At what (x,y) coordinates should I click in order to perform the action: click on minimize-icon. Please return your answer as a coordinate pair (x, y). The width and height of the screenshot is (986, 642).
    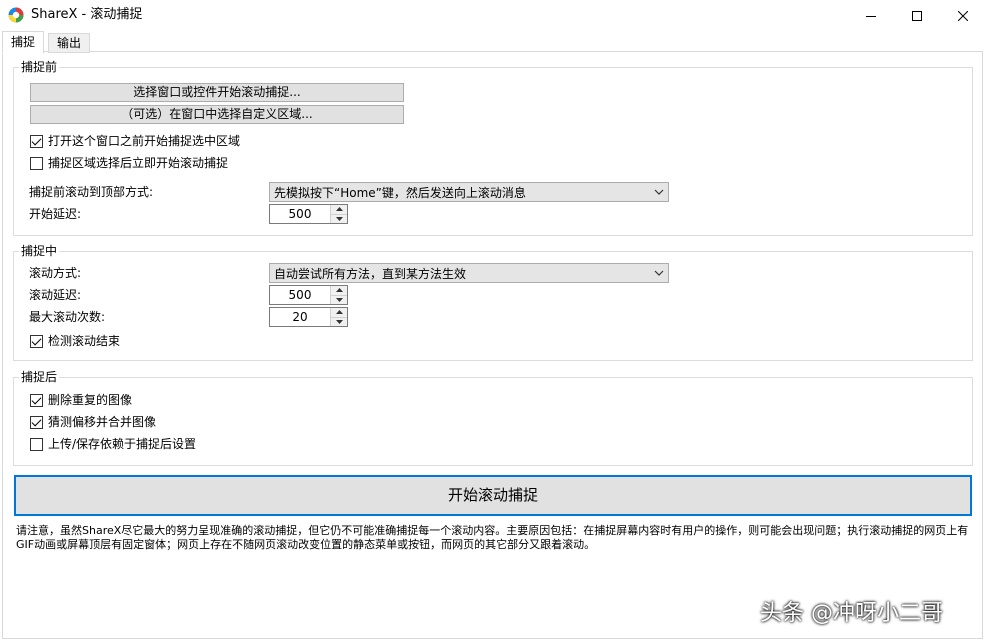
    Looking at the image, I should click on (871, 16).